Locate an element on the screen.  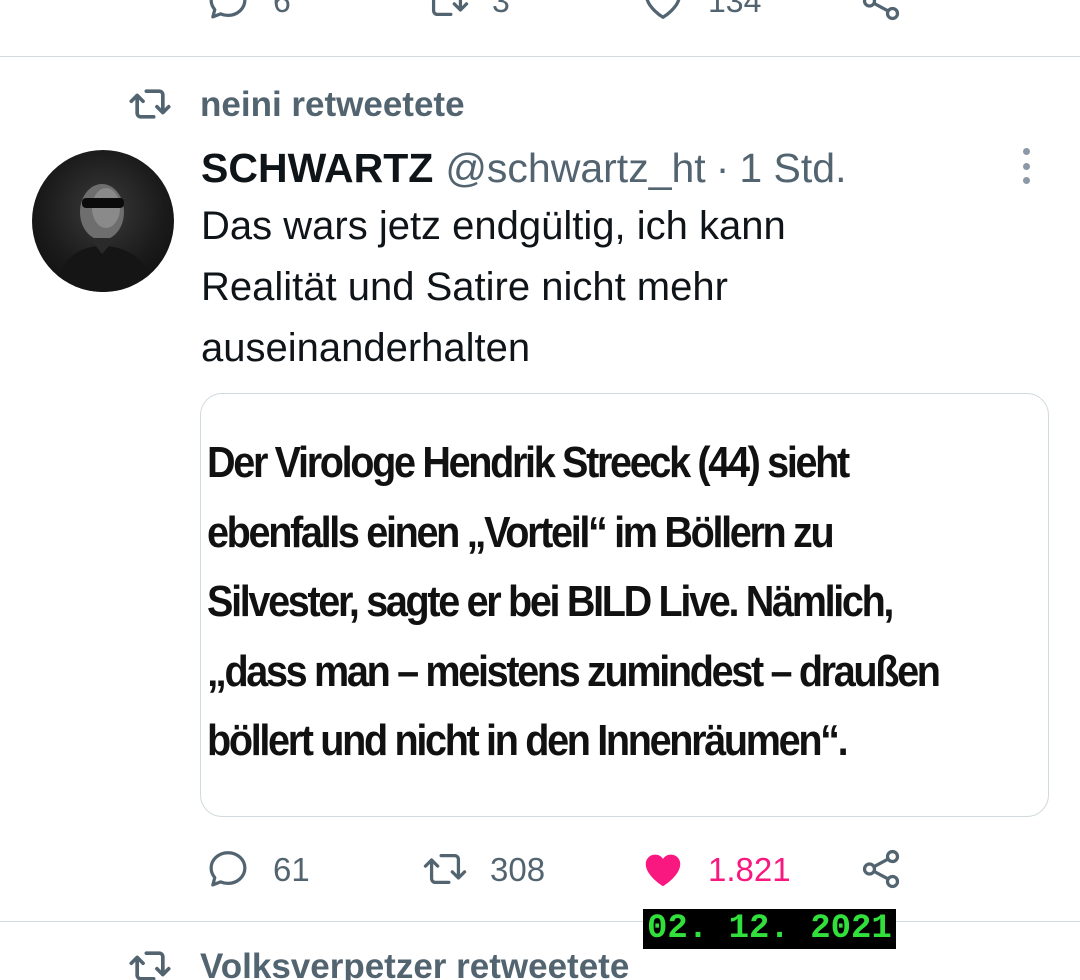
avatar is located at coordinates (103, 221).